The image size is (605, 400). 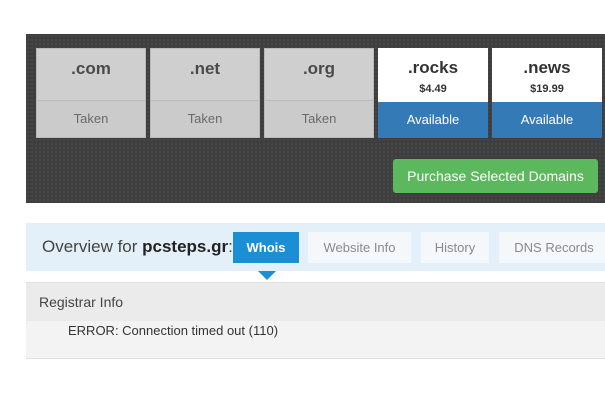 What do you see at coordinates (267, 275) in the screenshot?
I see `active-tab-pointer` at bounding box center [267, 275].